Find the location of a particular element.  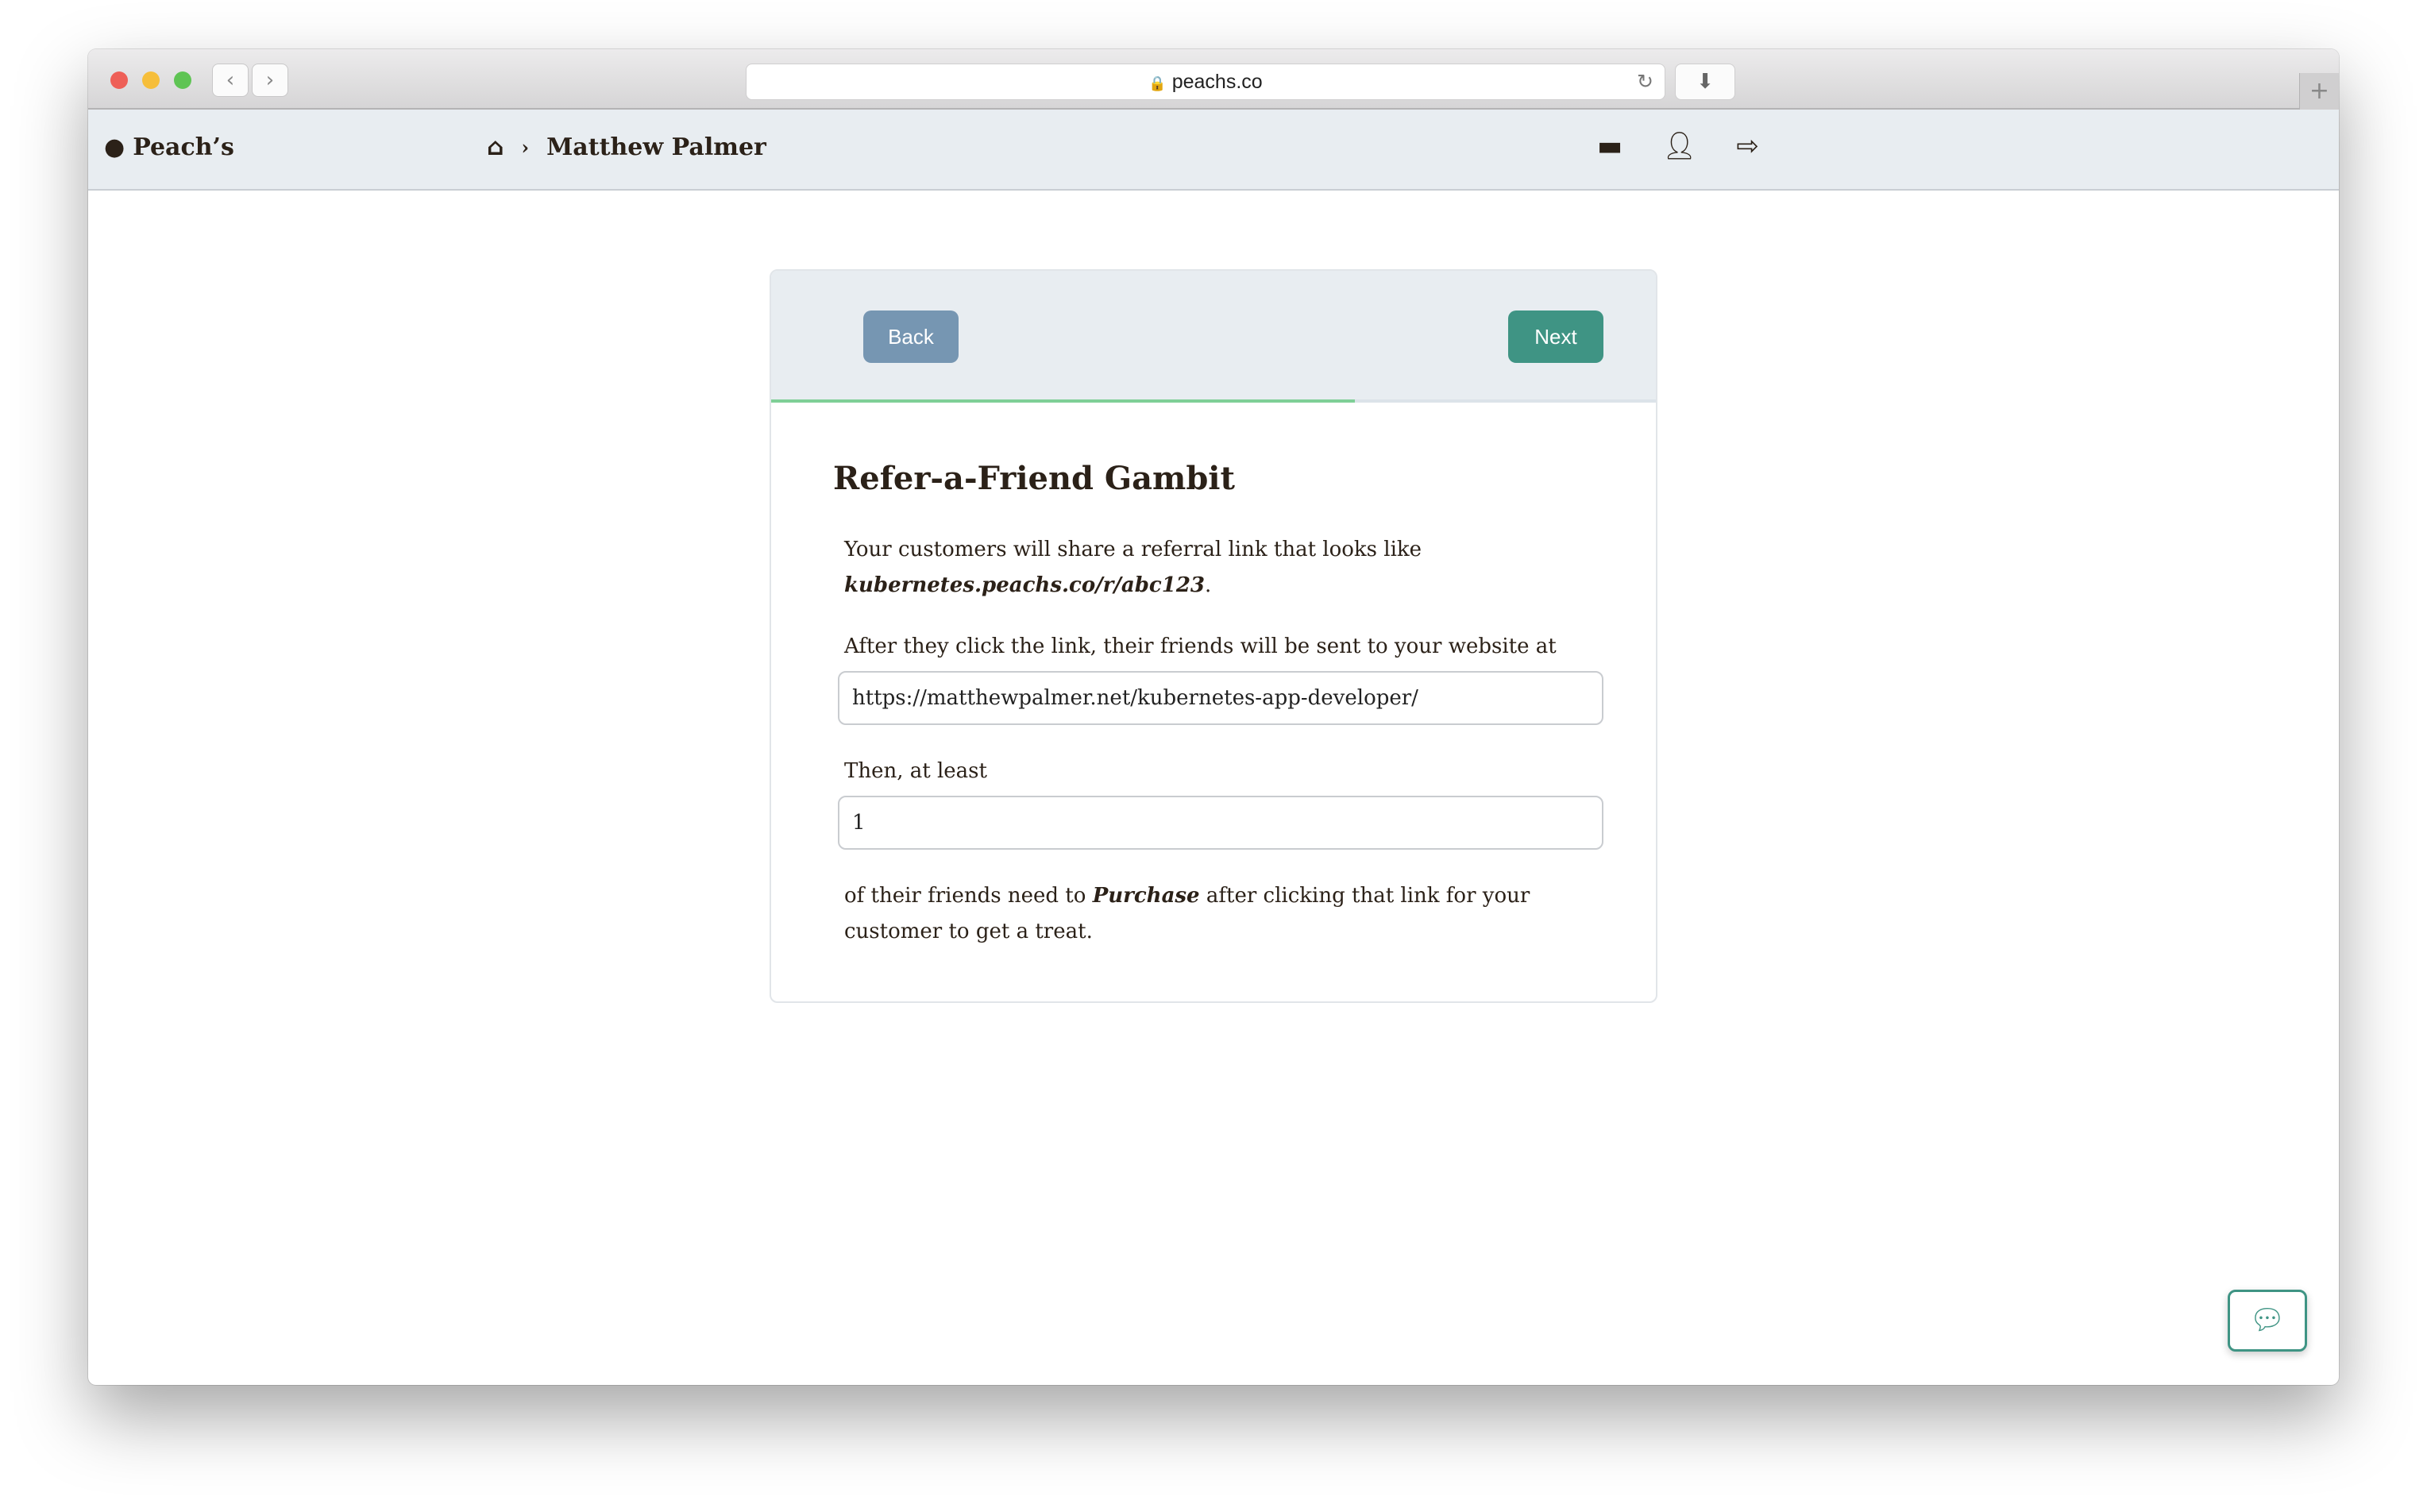

new-tab-button: + is located at coordinates (2319, 91).